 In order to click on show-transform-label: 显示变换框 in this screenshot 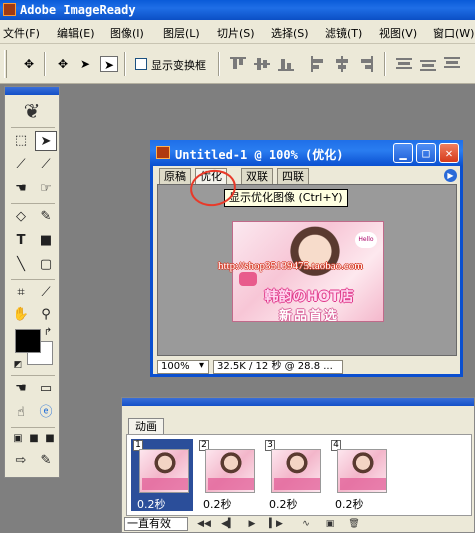, I will do `click(178, 65)`.